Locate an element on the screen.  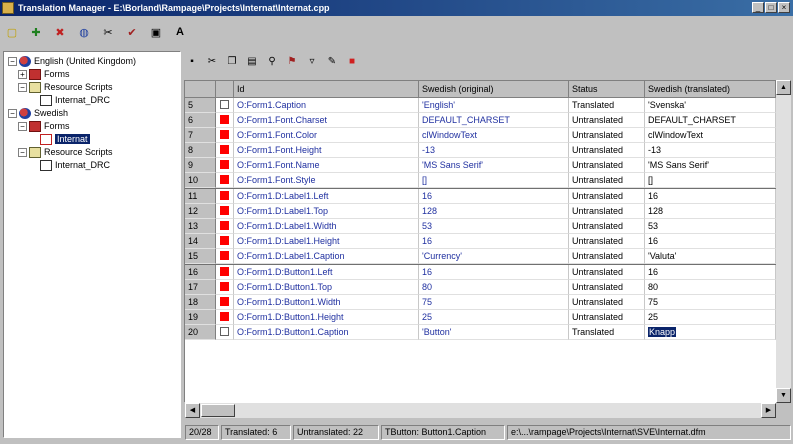
cell-id: O:Form1.Font.Style is located at coordinates (326, 180).